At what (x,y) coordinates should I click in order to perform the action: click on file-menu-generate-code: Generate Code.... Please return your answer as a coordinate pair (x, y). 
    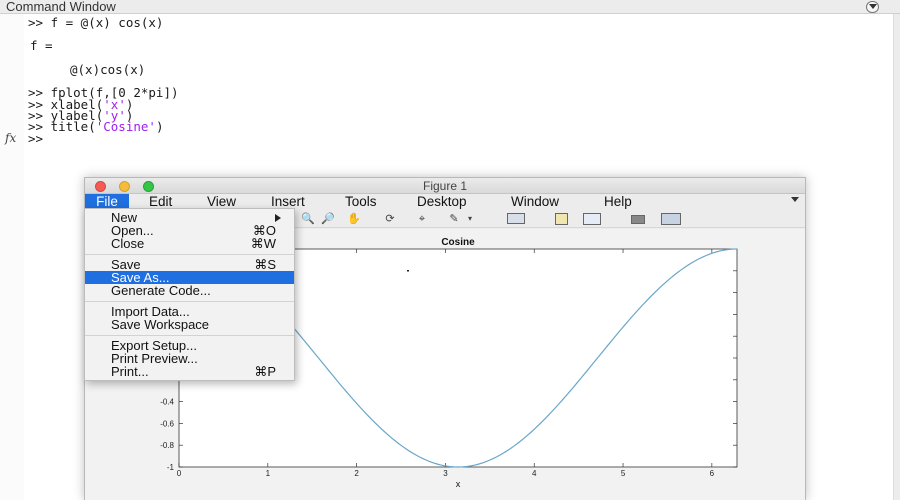
    Looking at the image, I should click on (189, 290).